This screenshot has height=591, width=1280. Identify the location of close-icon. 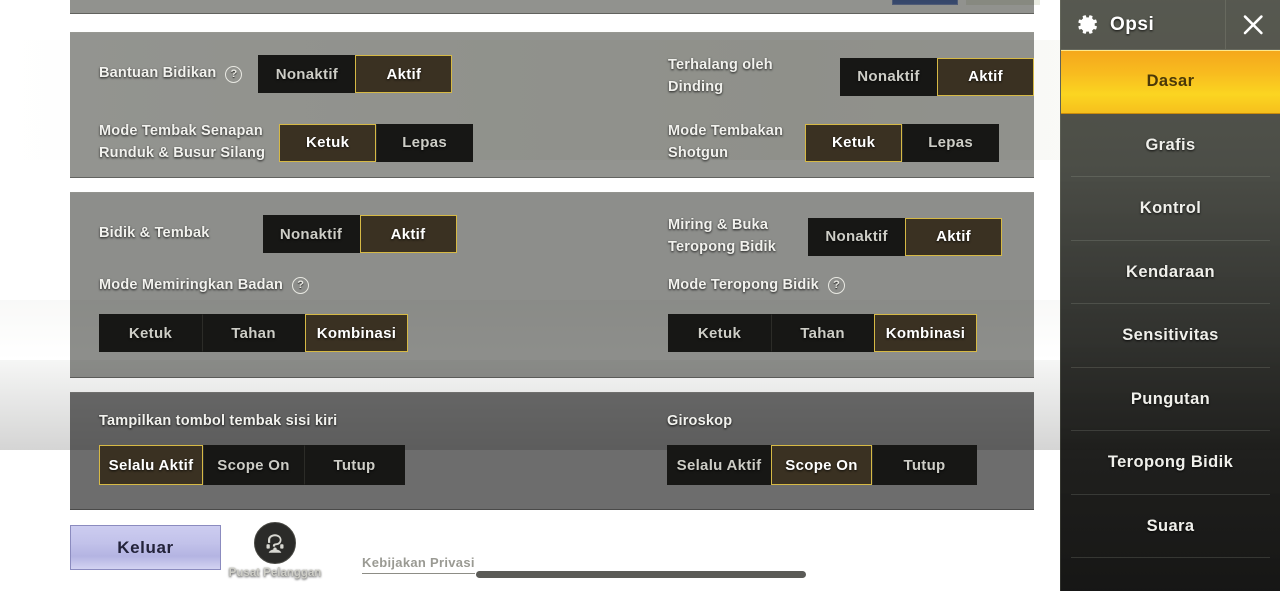
(1253, 24).